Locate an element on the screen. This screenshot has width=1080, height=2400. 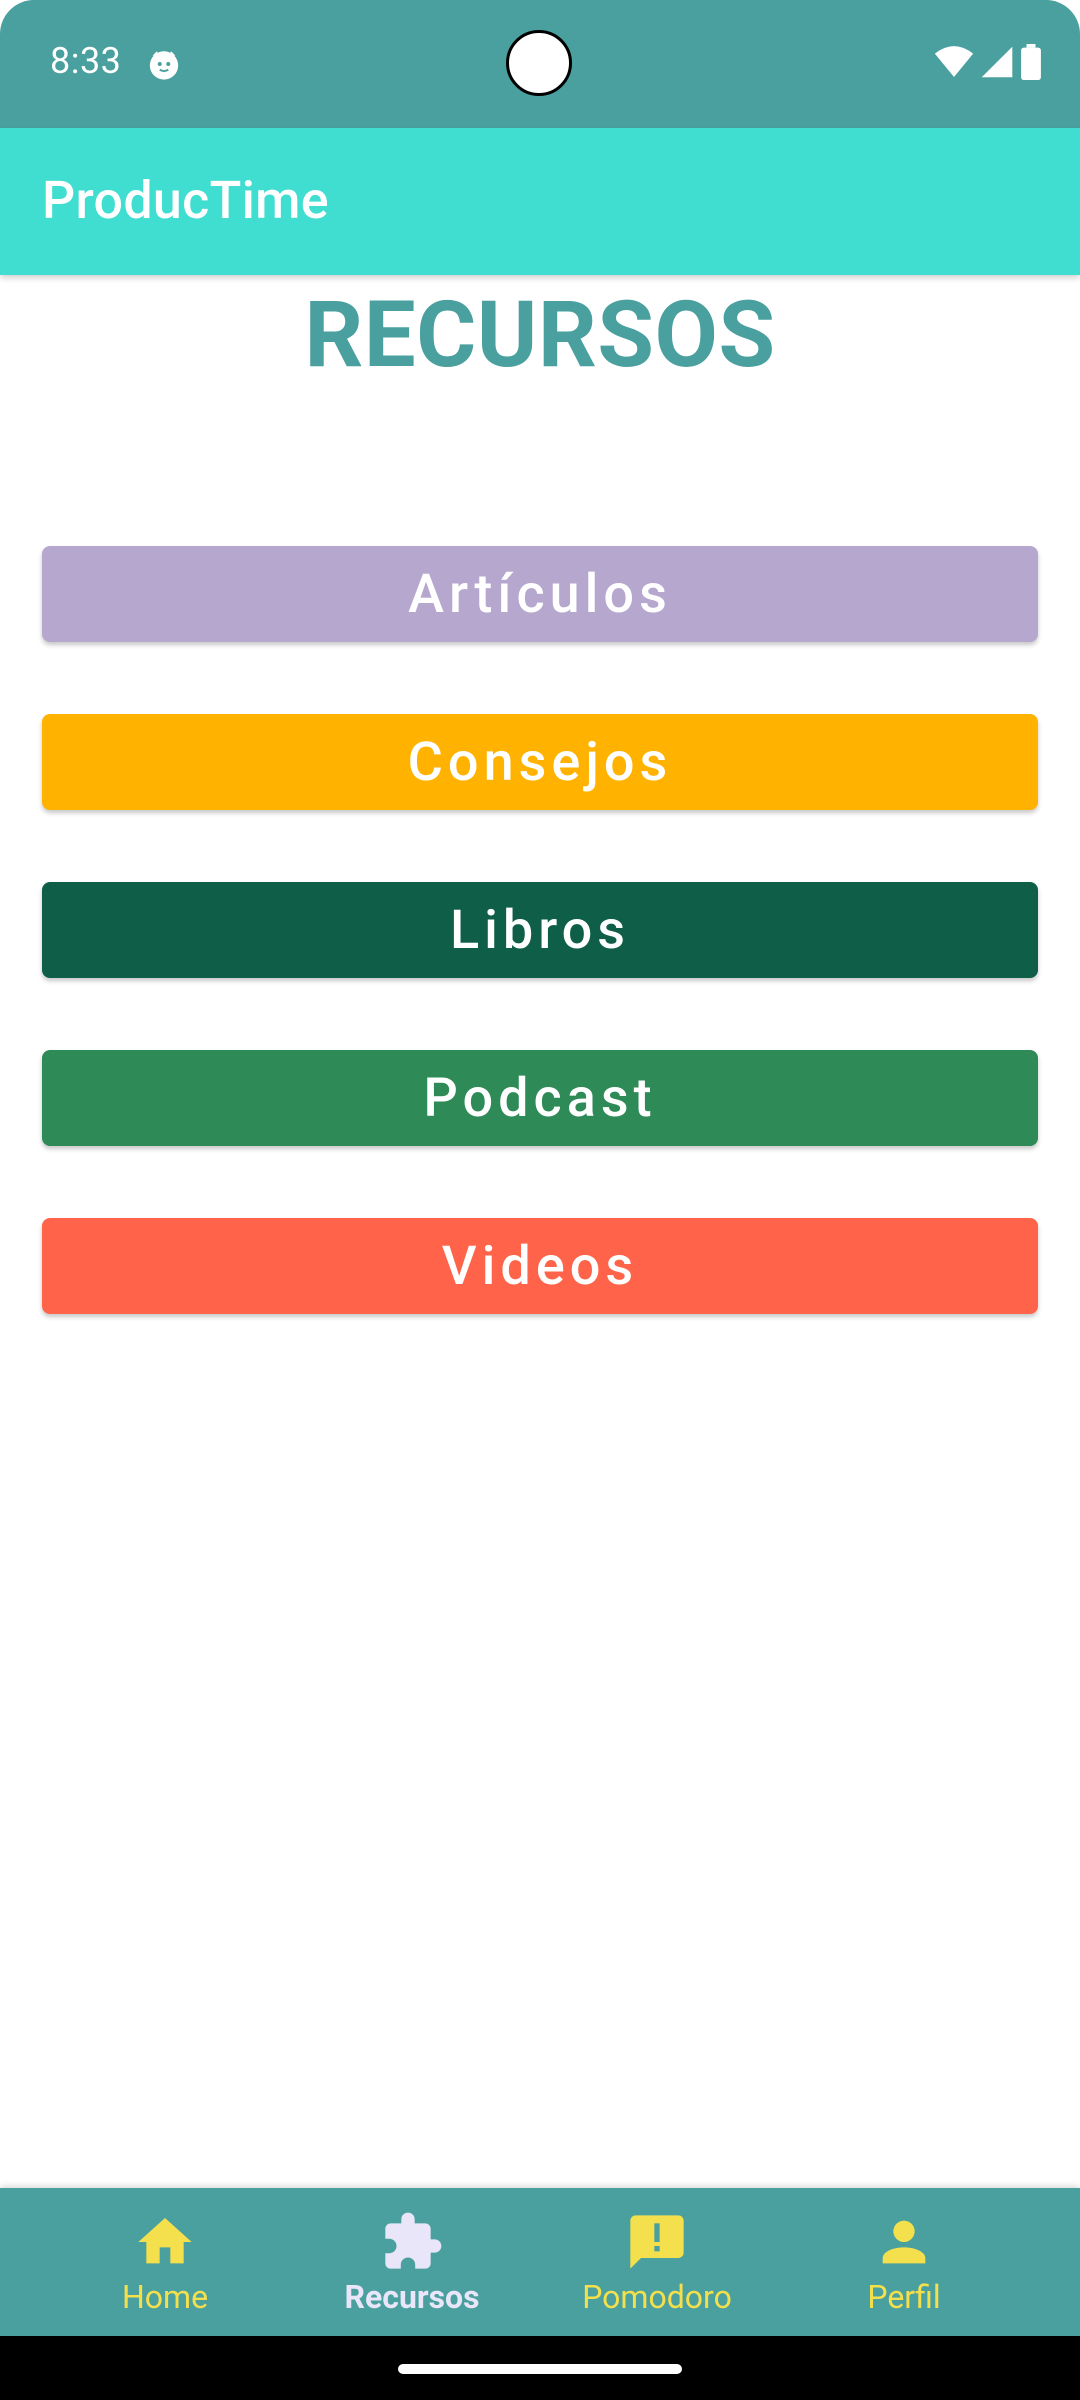
bottom-navigation: Home Recursos Pomodoro Perfil is located at coordinates (540, 2262).